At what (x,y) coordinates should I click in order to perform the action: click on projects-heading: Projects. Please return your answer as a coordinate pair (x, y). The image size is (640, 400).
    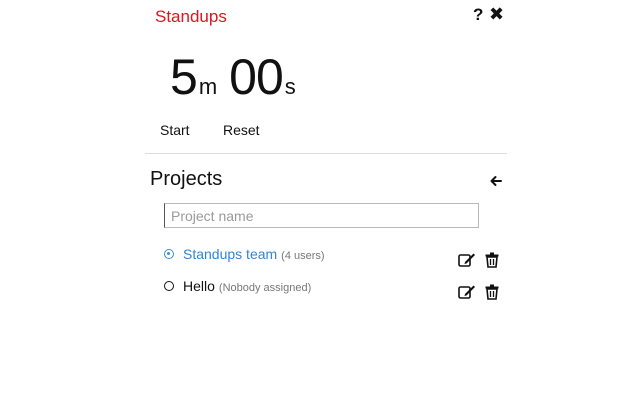
    Looking at the image, I should click on (186, 179).